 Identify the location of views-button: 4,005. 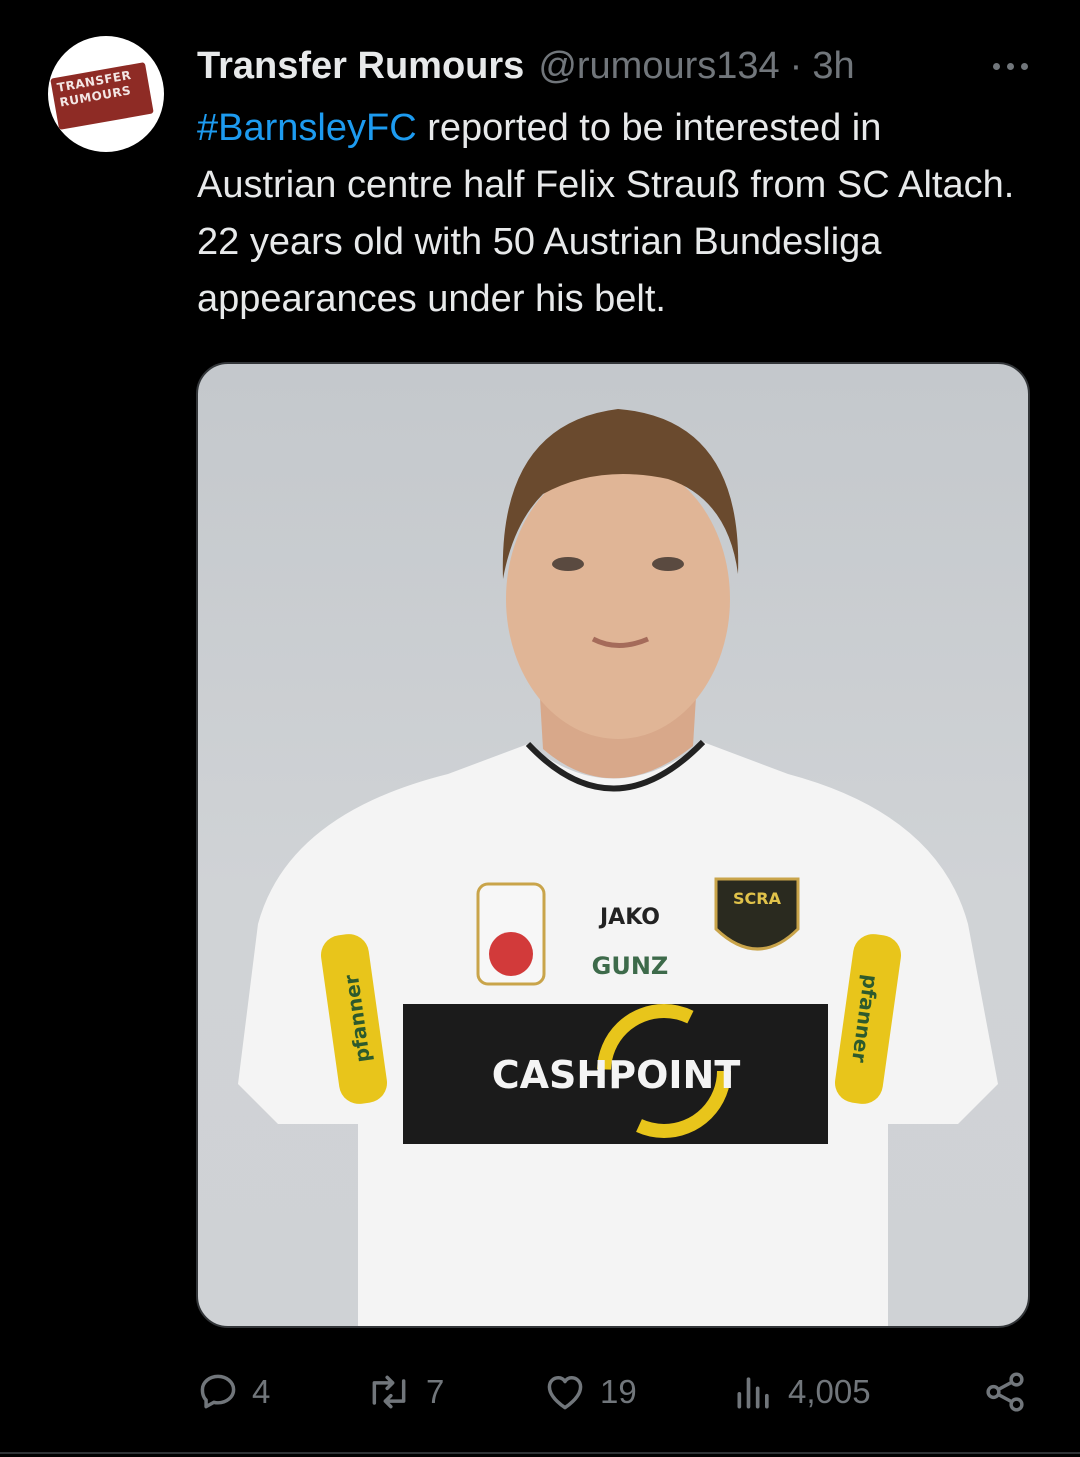
(801, 1392).